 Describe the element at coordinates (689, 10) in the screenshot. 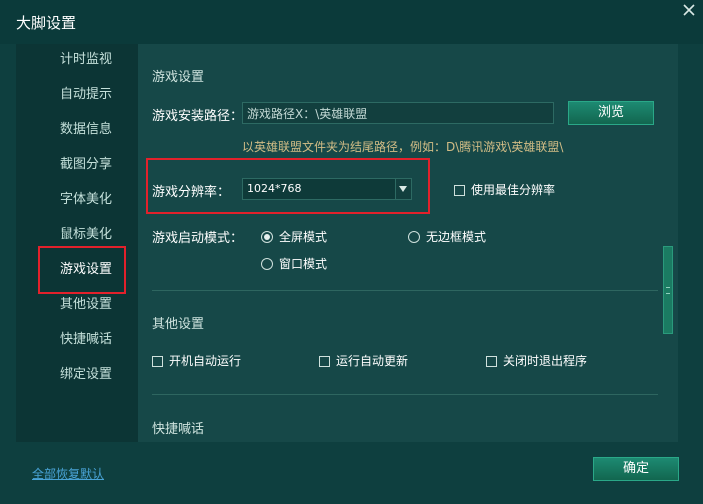

I see `close-icon` at that location.